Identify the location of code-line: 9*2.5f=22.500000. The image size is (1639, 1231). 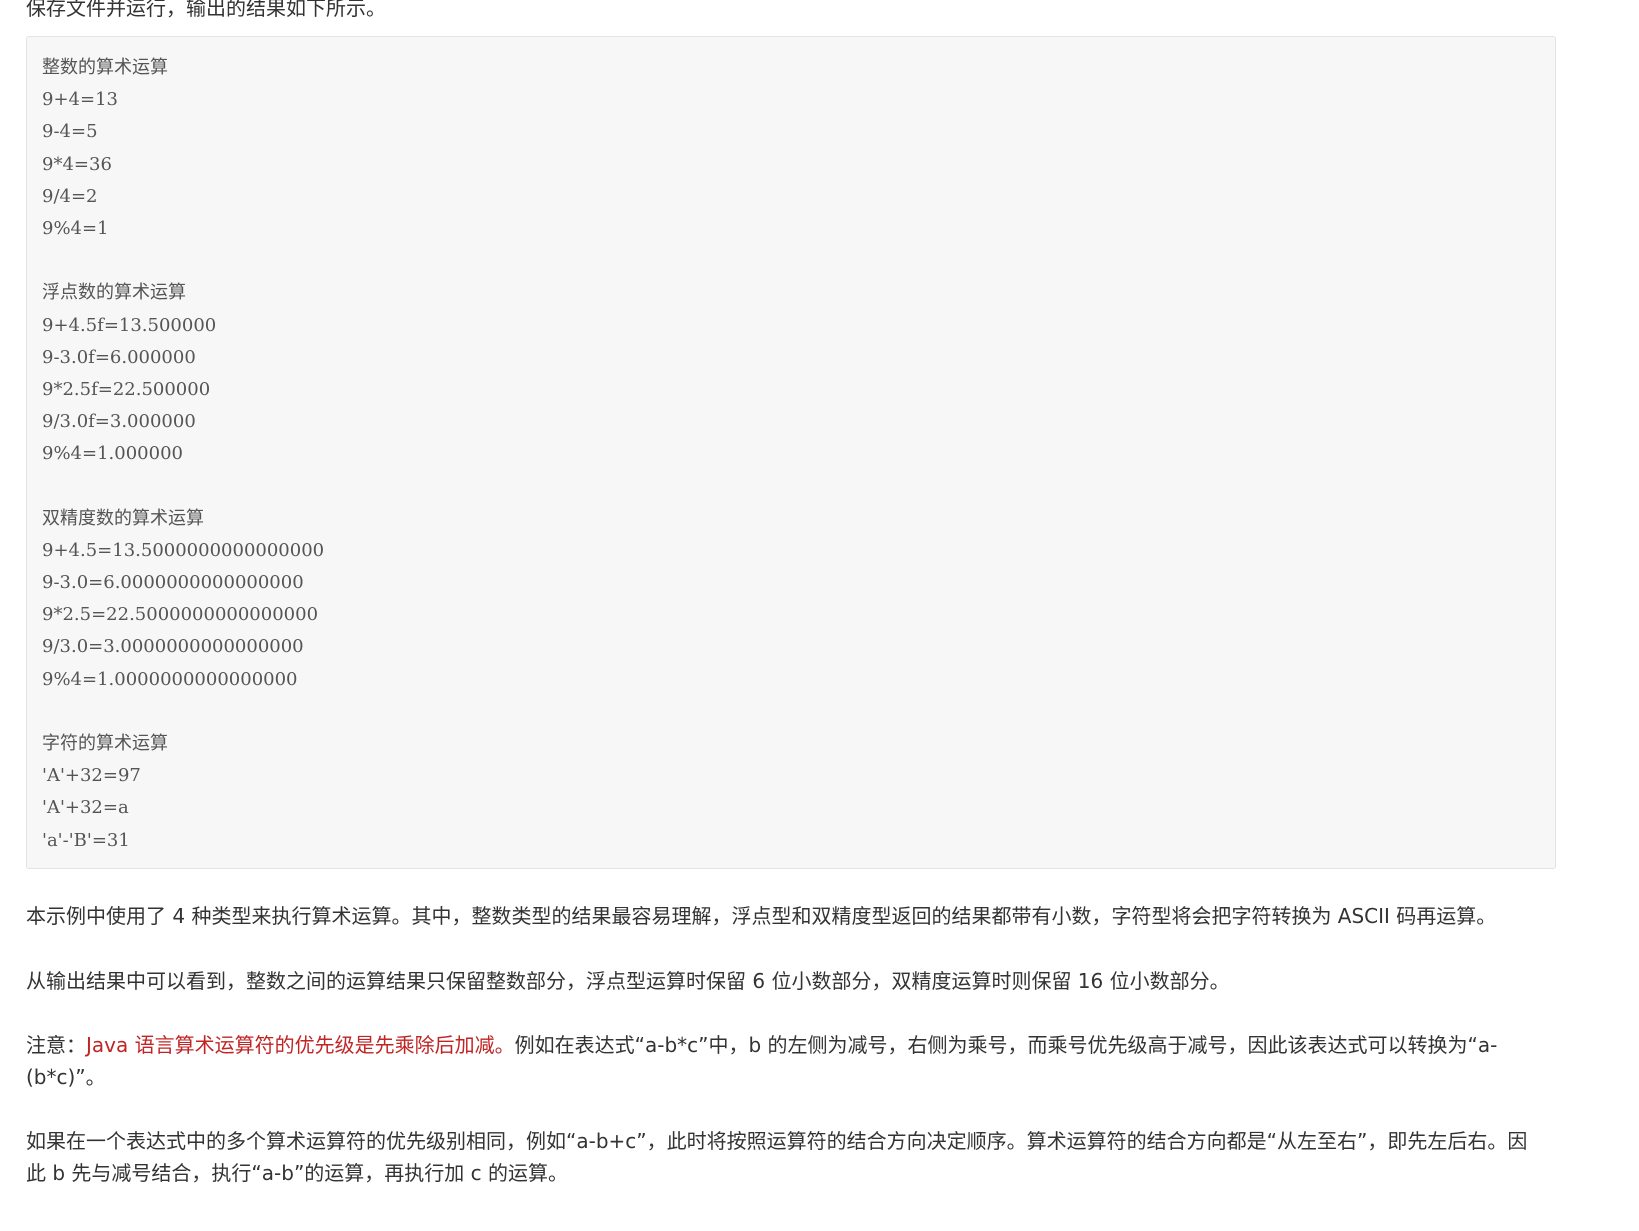
(126, 389).